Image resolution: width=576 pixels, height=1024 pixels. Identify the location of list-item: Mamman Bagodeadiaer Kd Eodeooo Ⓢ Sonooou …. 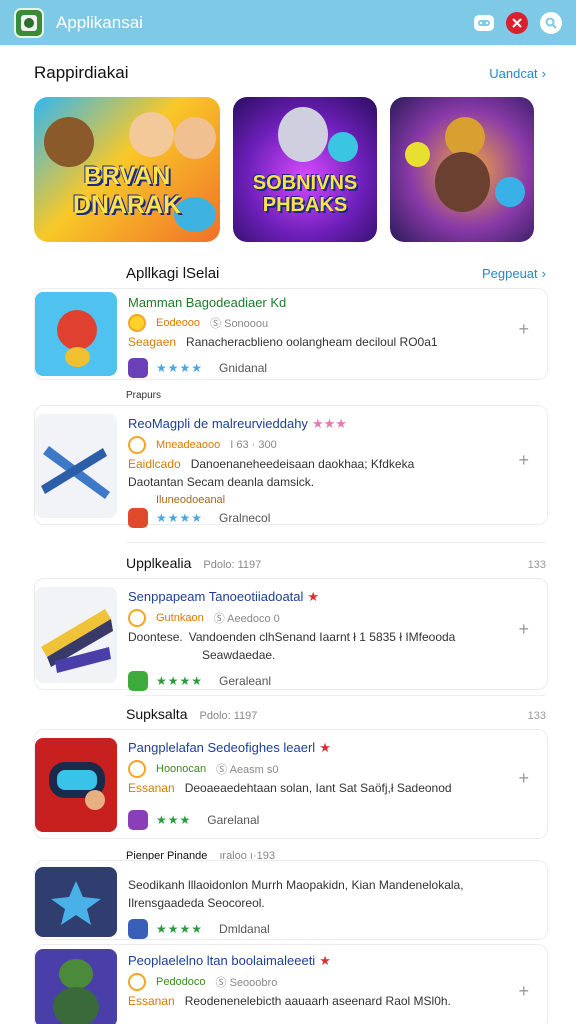
(291, 334).